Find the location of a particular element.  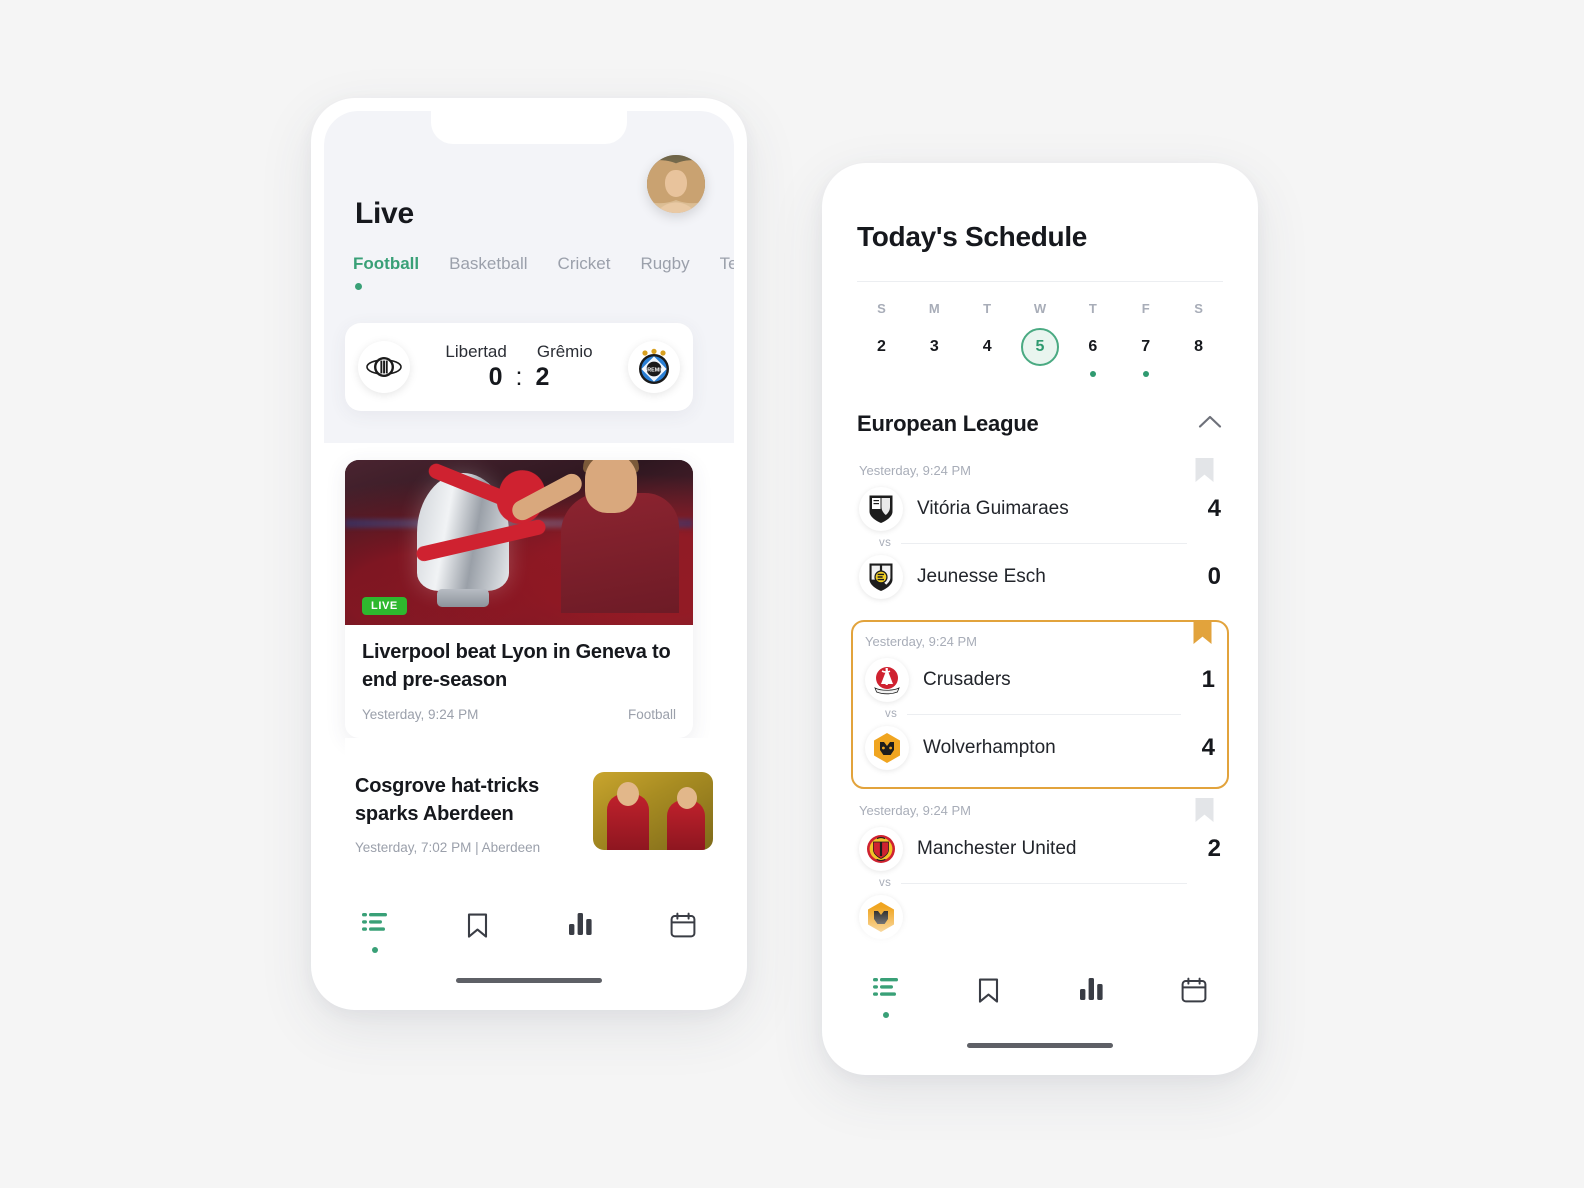

date-col-wednesday-selected: W 5 is located at coordinates (1040, 339).